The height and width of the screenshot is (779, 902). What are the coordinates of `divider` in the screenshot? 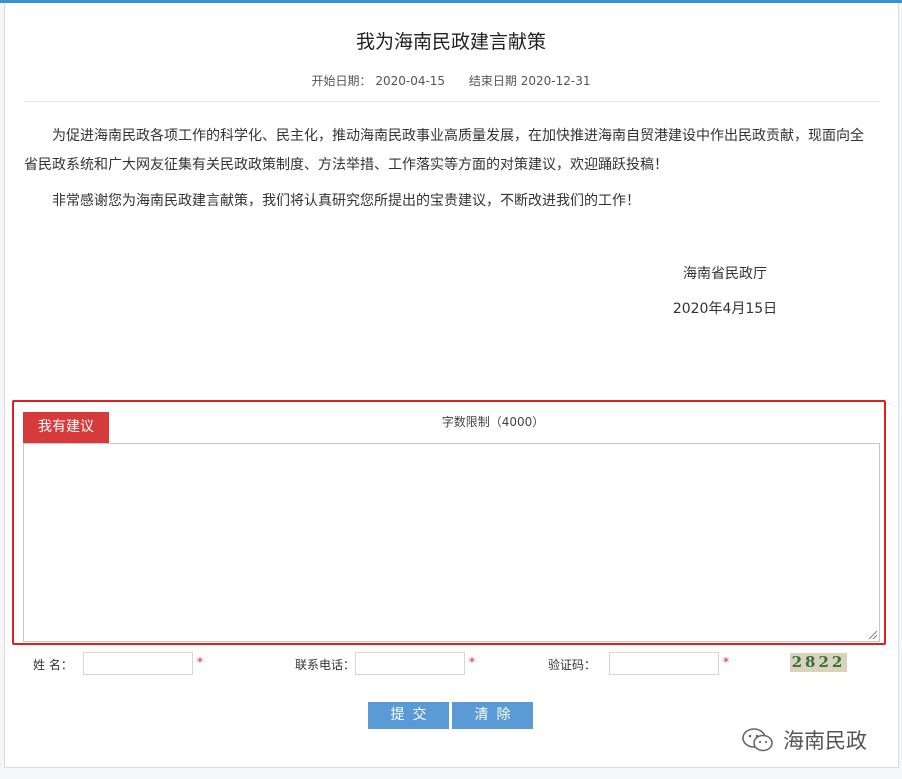 It's located at (451, 101).